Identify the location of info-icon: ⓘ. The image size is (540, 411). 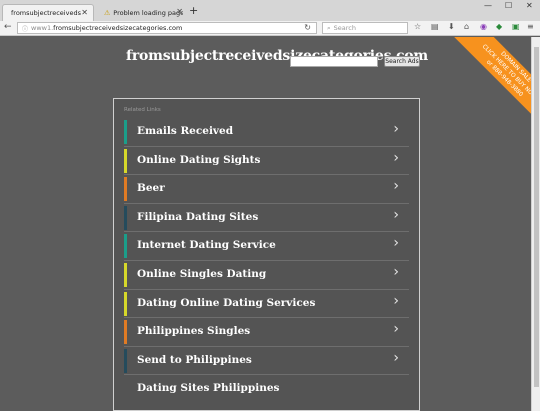
(25, 29).